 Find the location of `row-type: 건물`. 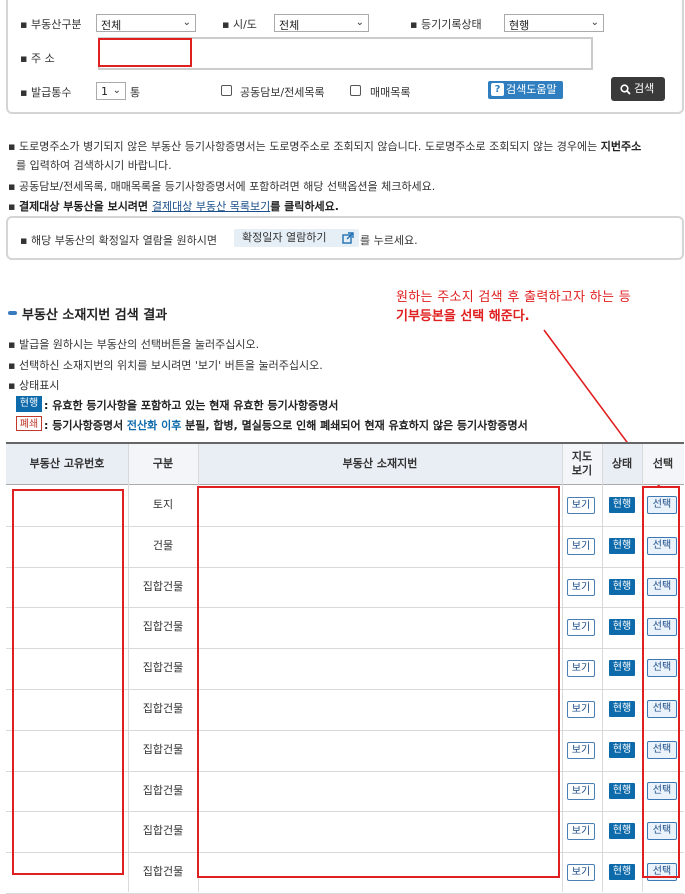

row-type: 건물 is located at coordinates (163, 545).